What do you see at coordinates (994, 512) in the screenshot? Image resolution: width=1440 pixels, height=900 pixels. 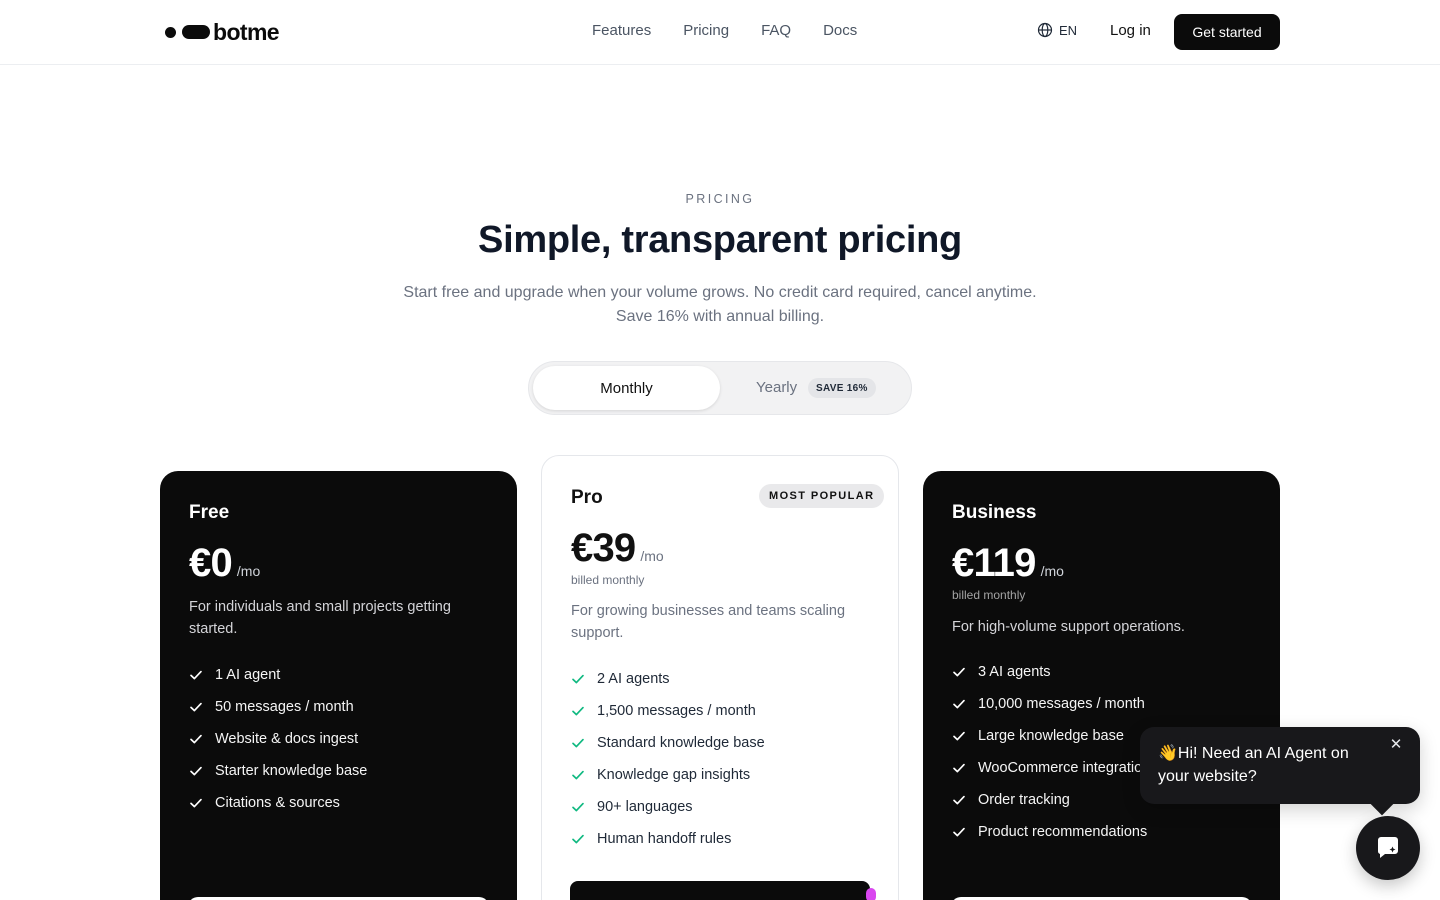 I see `plan-name: Business` at bounding box center [994, 512].